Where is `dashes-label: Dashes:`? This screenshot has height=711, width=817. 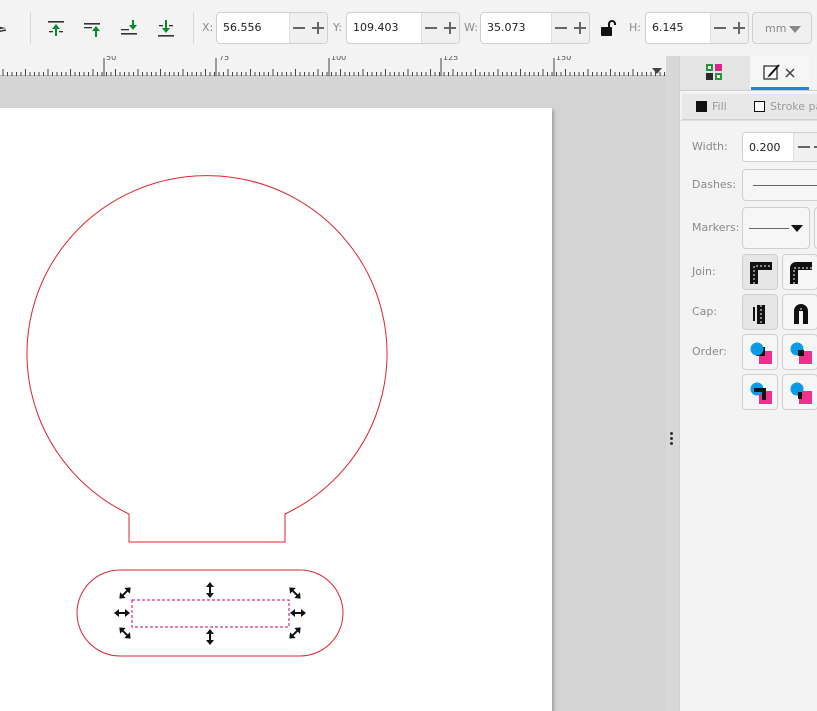 dashes-label: Dashes: is located at coordinates (714, 184).